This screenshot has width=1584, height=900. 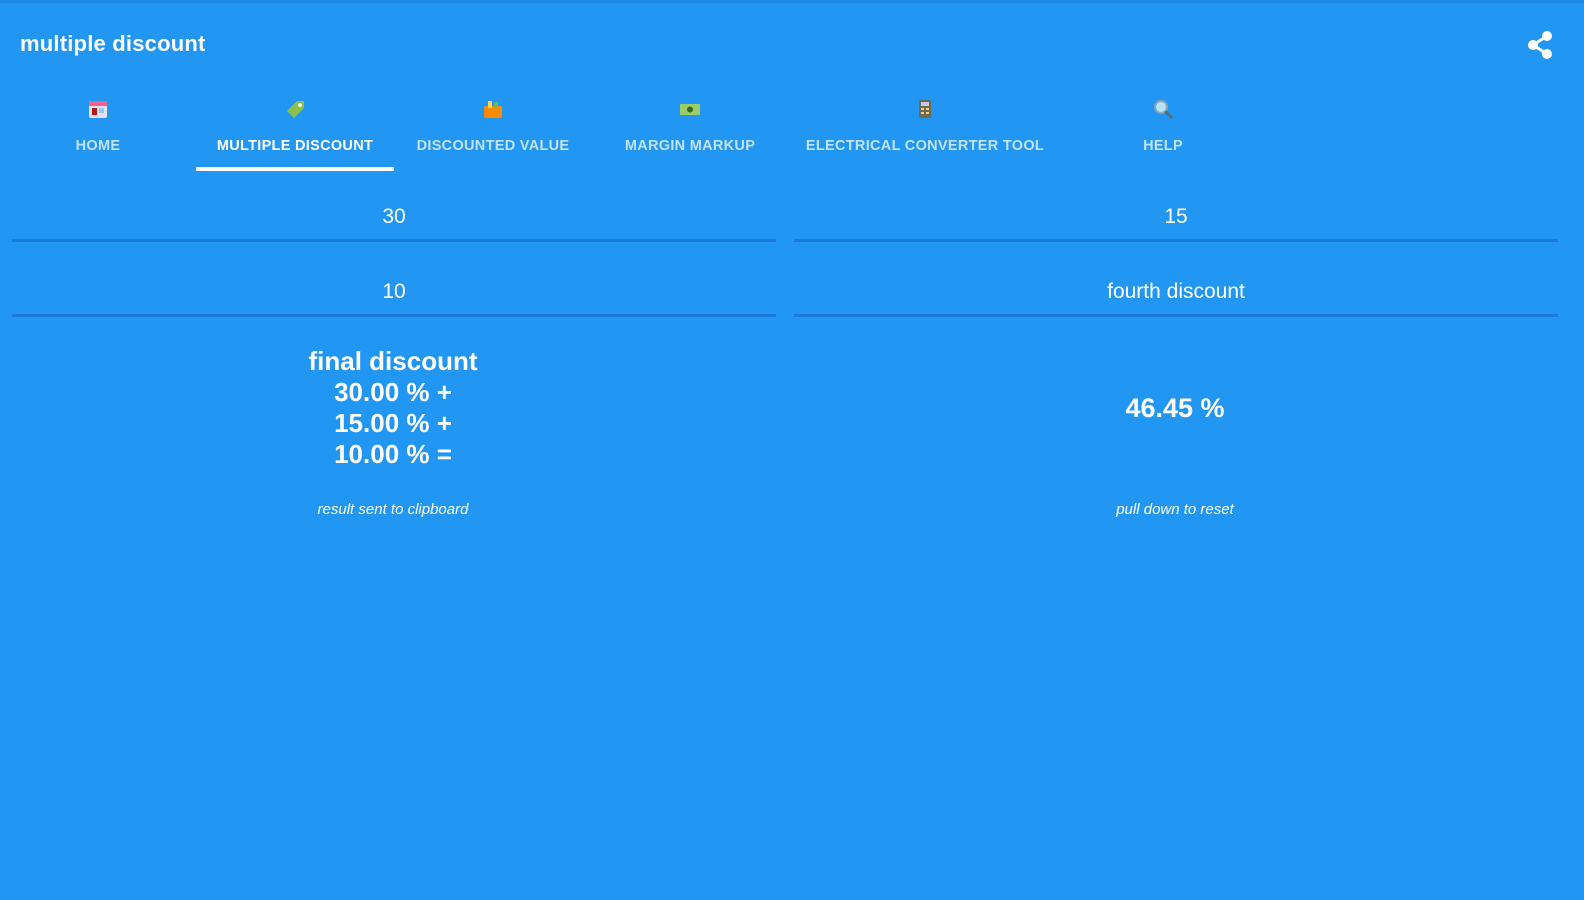 What do you see at coordinates (393, 361) in the screenshot?
I see `final-discount-heading: final discount` at bounding box center [393, 361].